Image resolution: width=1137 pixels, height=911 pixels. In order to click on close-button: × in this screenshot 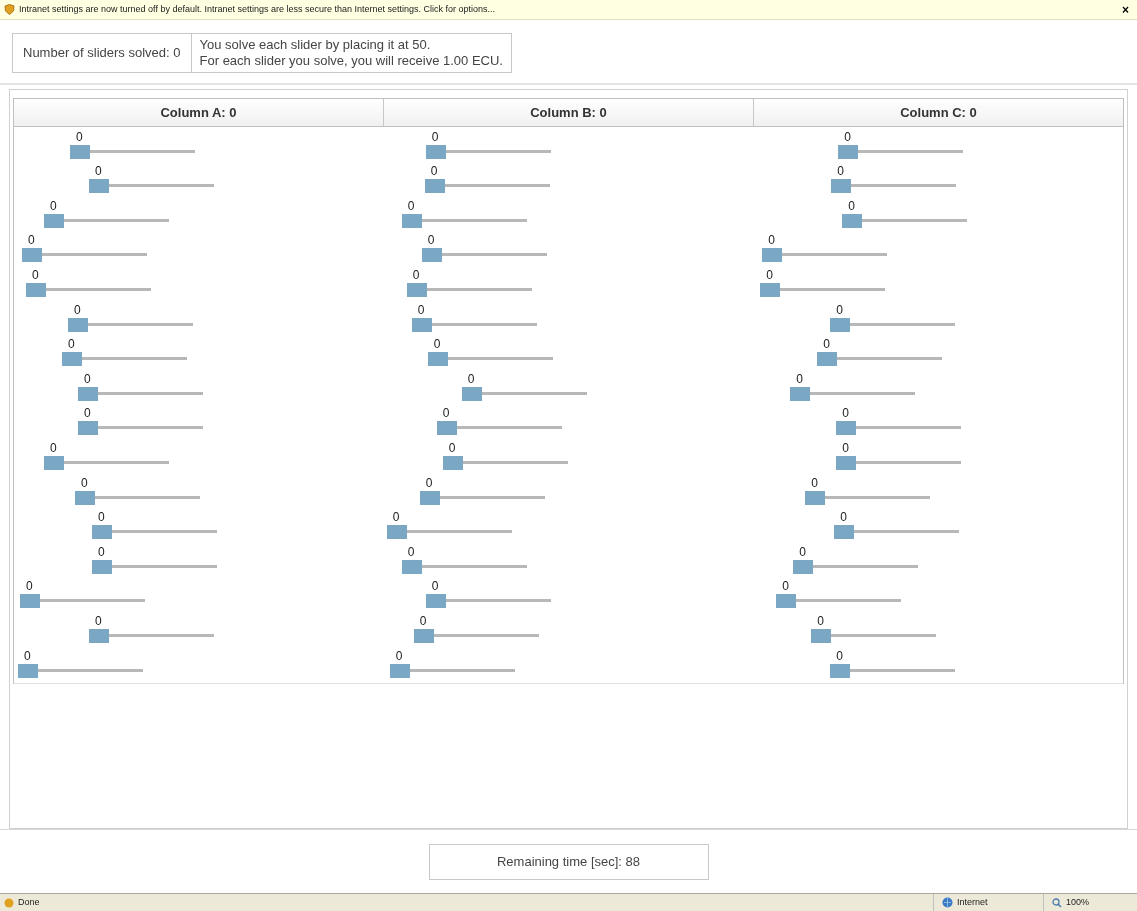, I will do `click(1125, 9)`.